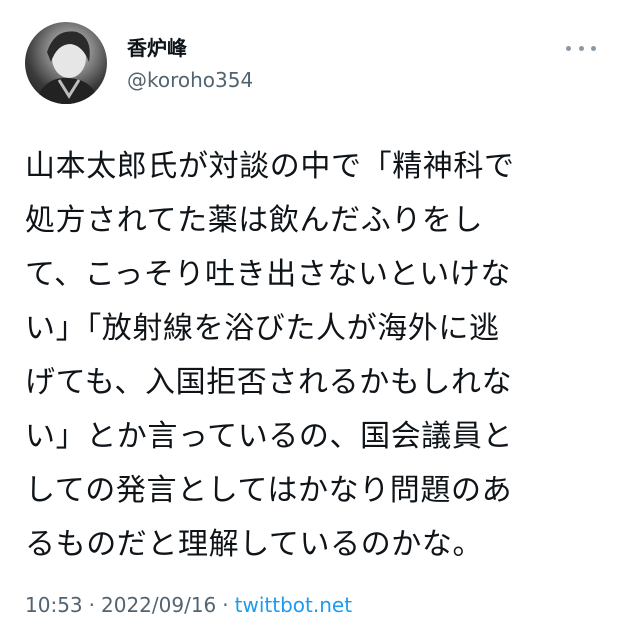  I want to click on more-options-button, so click(581, 48).